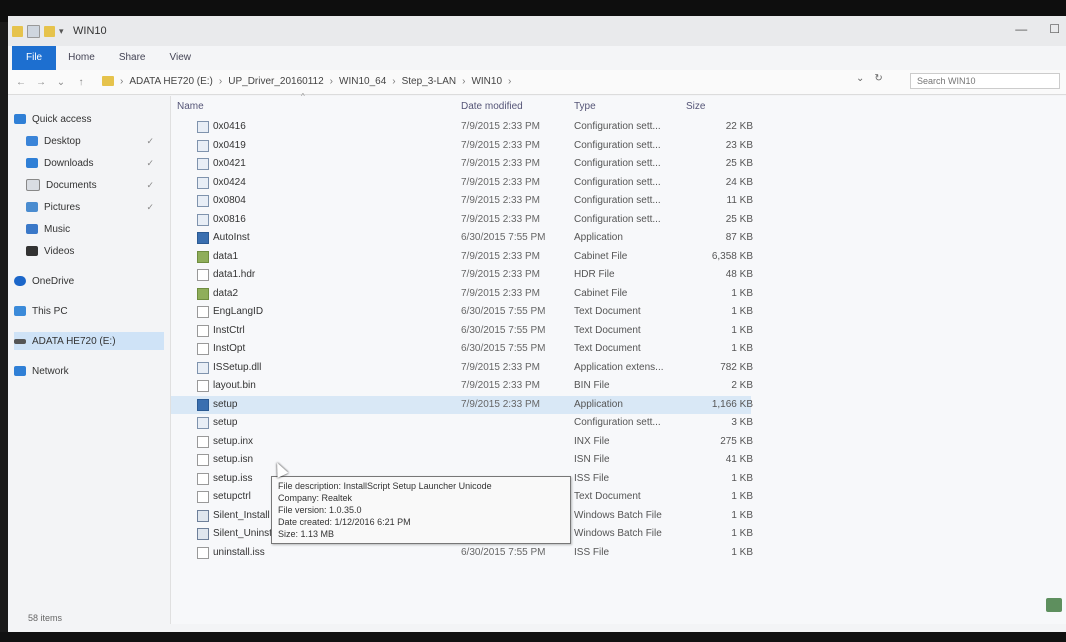 Image resolution: width=1066 pixels, height=642 pixels. I want to click on column-header-name: Name, so click(190, 107).